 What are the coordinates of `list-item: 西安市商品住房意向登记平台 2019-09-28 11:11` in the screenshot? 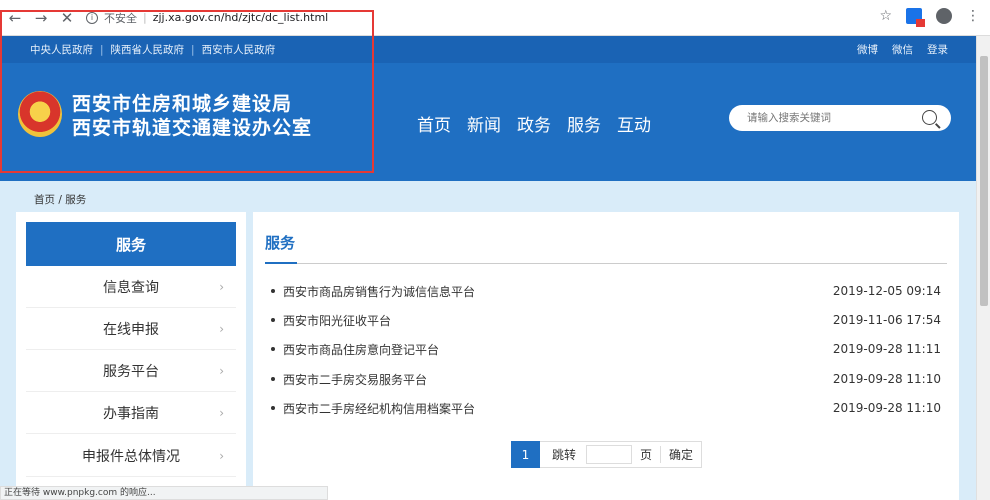 It's located at (606, 349).